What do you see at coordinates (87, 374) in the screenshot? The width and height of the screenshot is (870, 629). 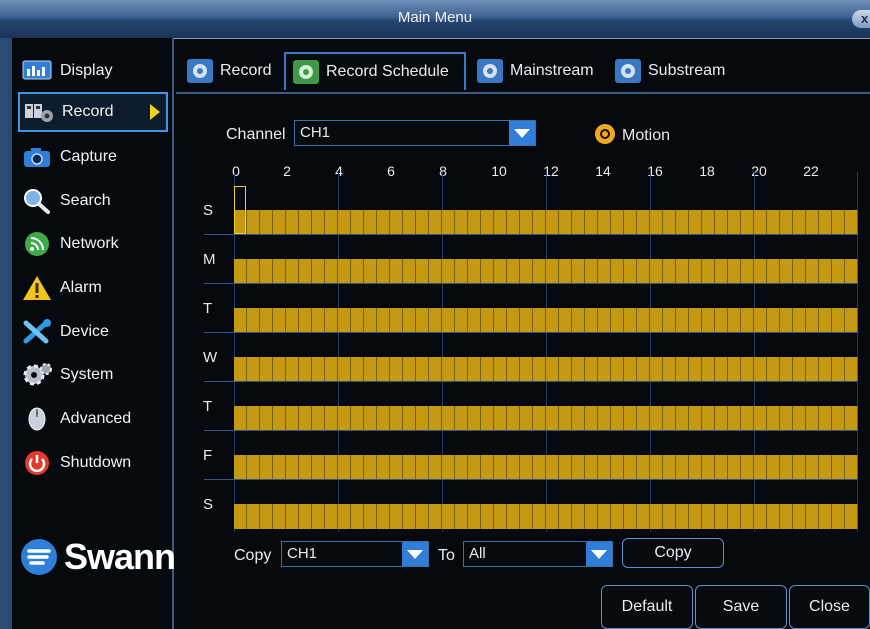 I see `sidebar-item-label: System` at bounding box center [87, 374].